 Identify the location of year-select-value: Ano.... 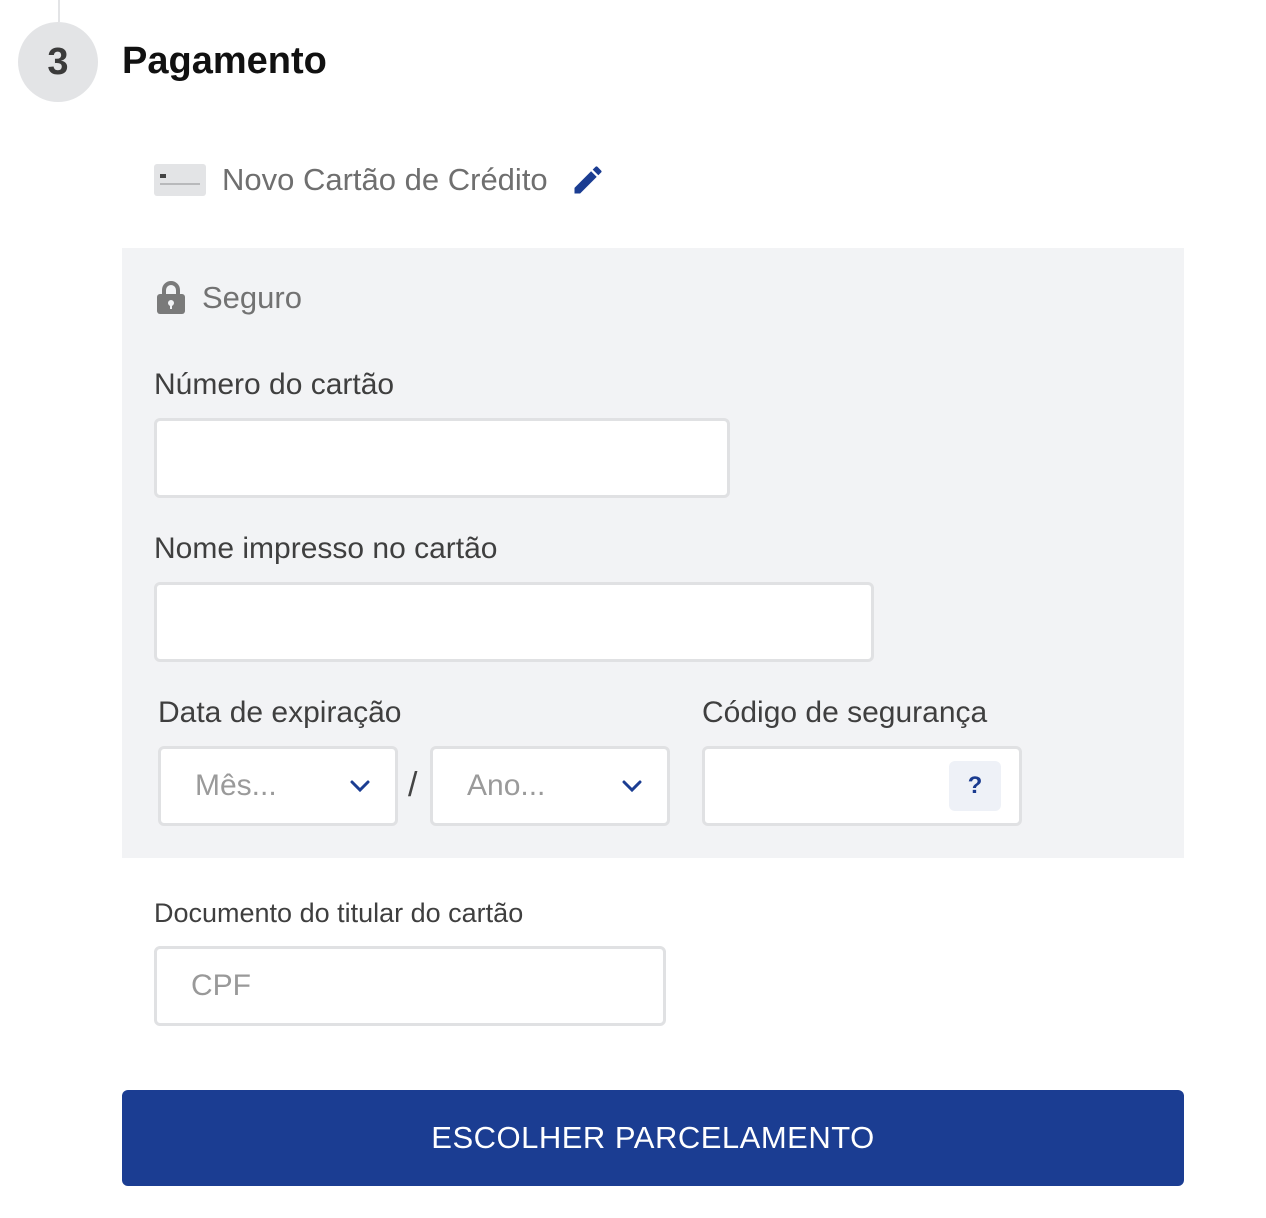
(506, 785).